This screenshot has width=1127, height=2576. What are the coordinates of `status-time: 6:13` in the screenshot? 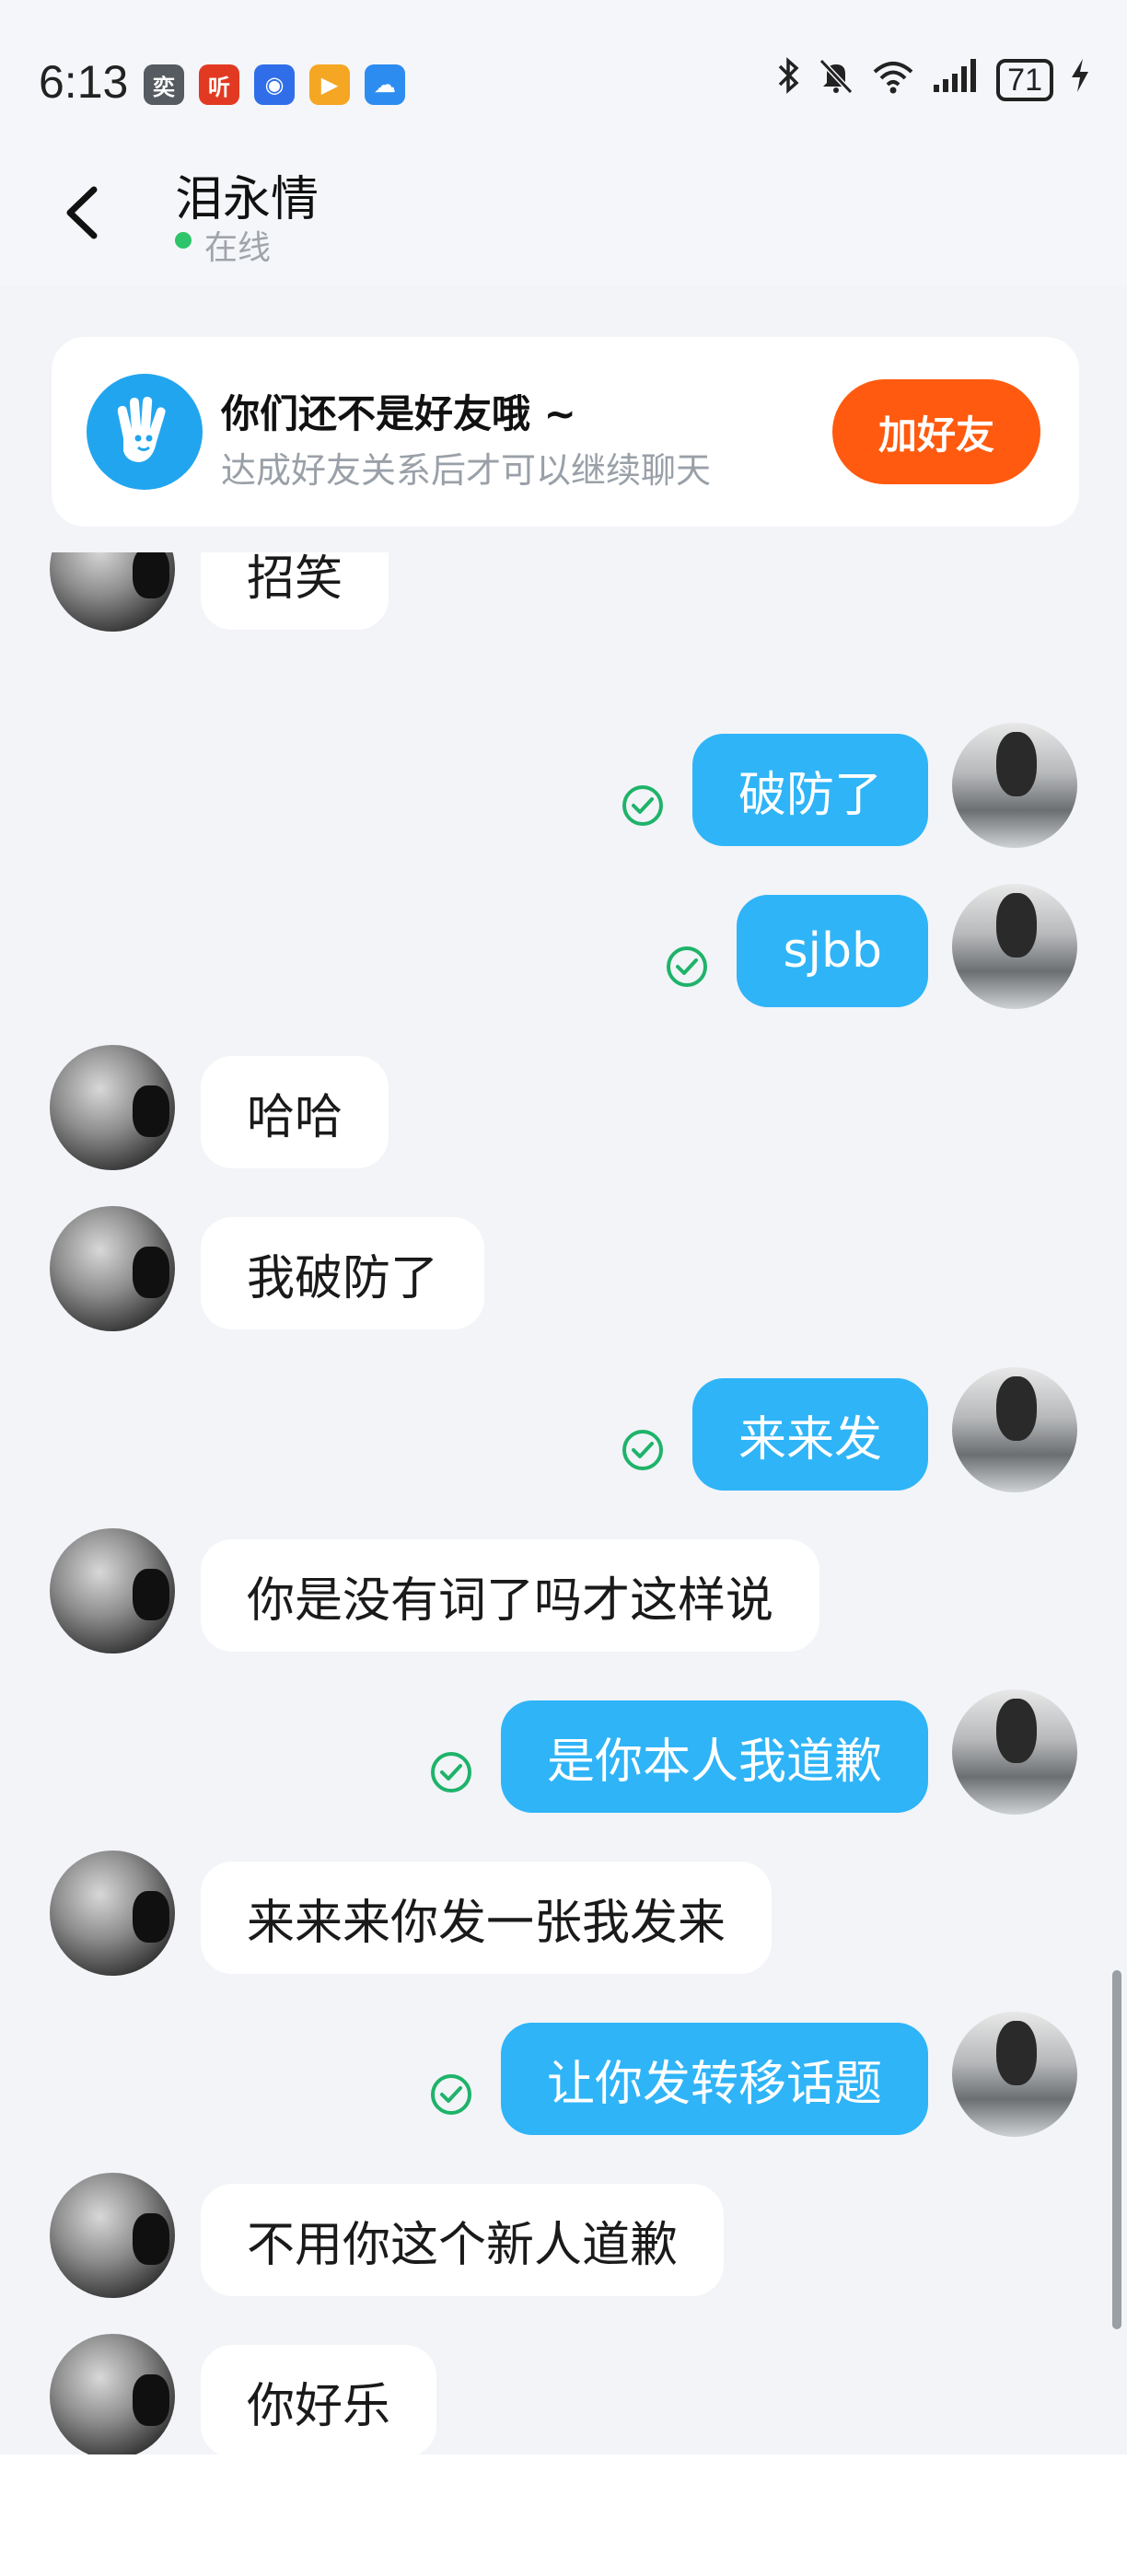 It's located at (84, 82).